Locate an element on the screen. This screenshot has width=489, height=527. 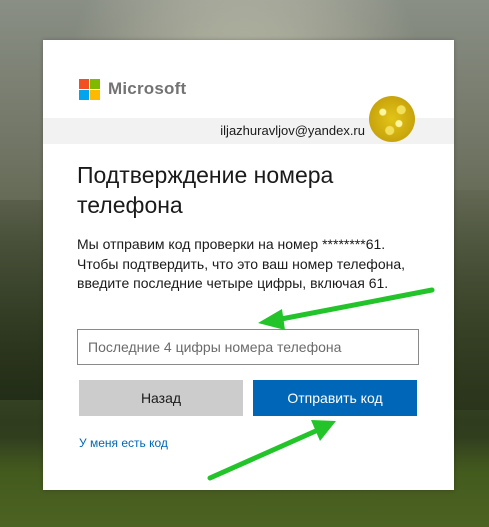
account-email: iljazhuravljov@yandex.ru is located at coordinates (292, 130).